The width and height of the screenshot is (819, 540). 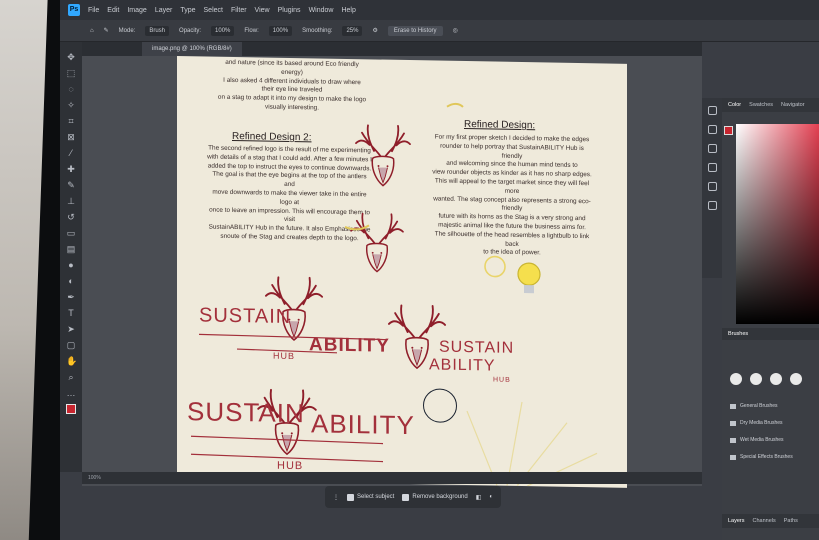 I want to click on tab-navigator: Navigator, so click(x=793, y=105).